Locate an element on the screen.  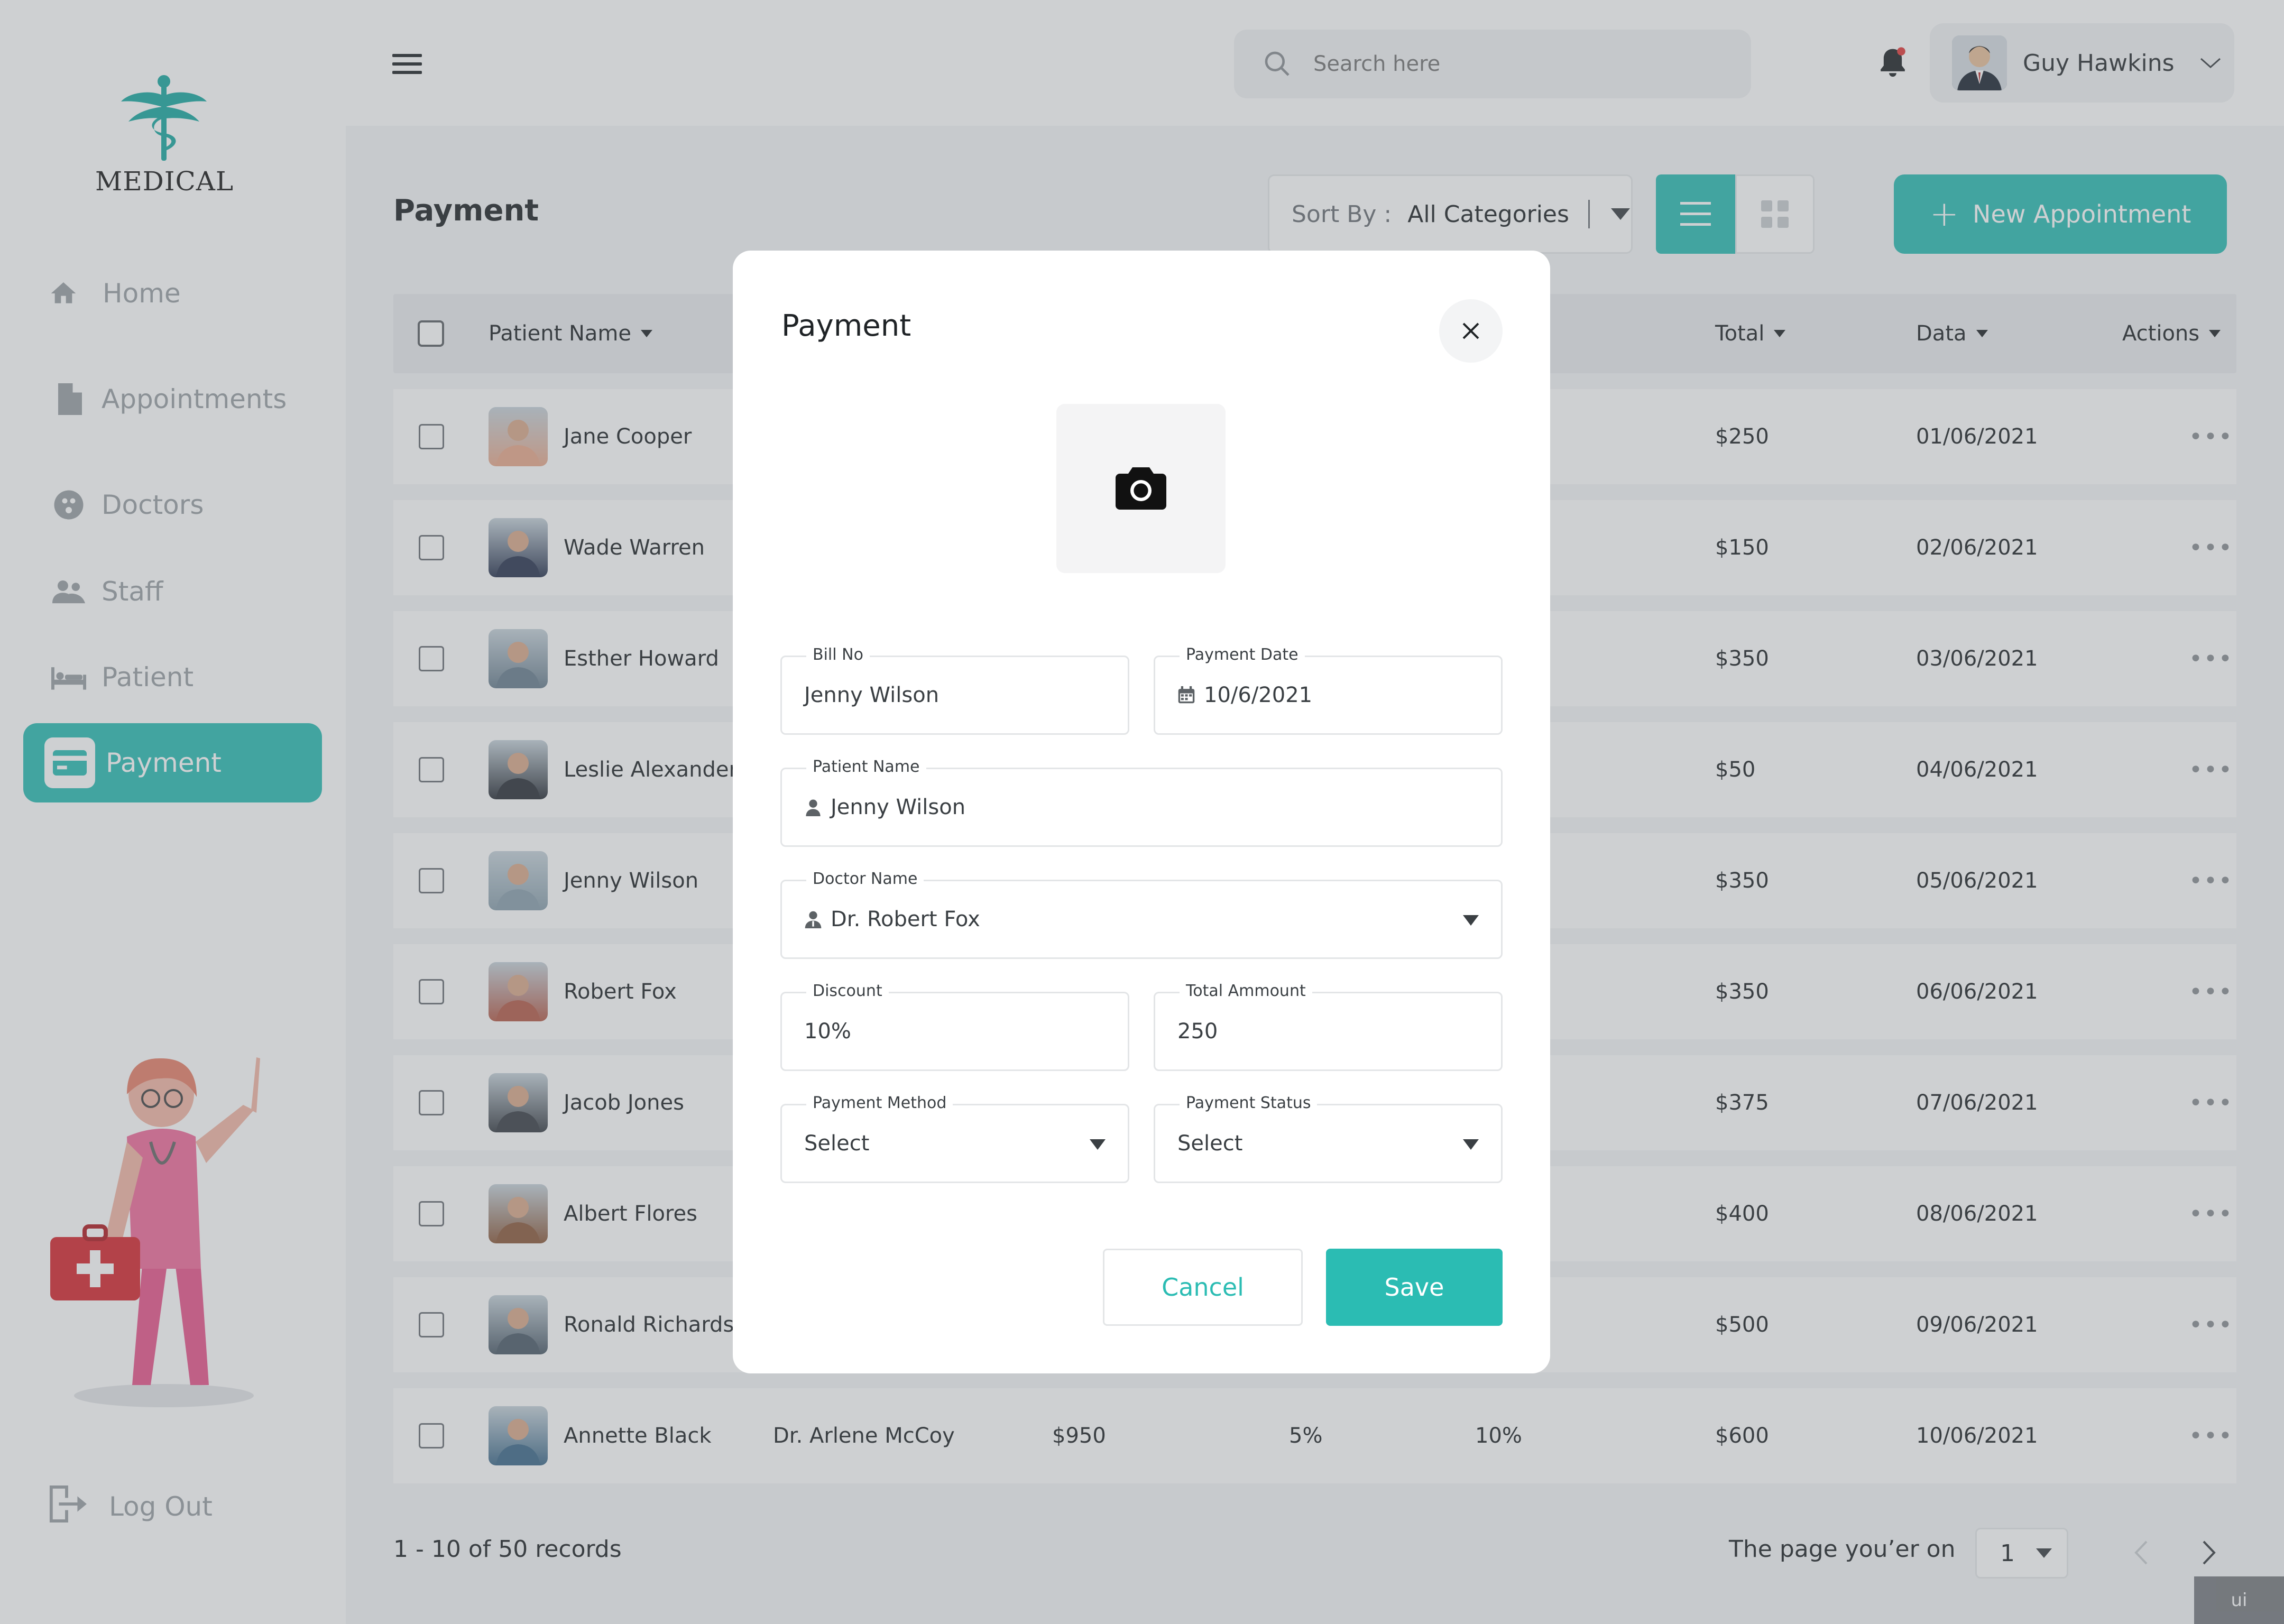
bill-no-field: Bill No Jenny Wilson is located at coordinates (954, 690).